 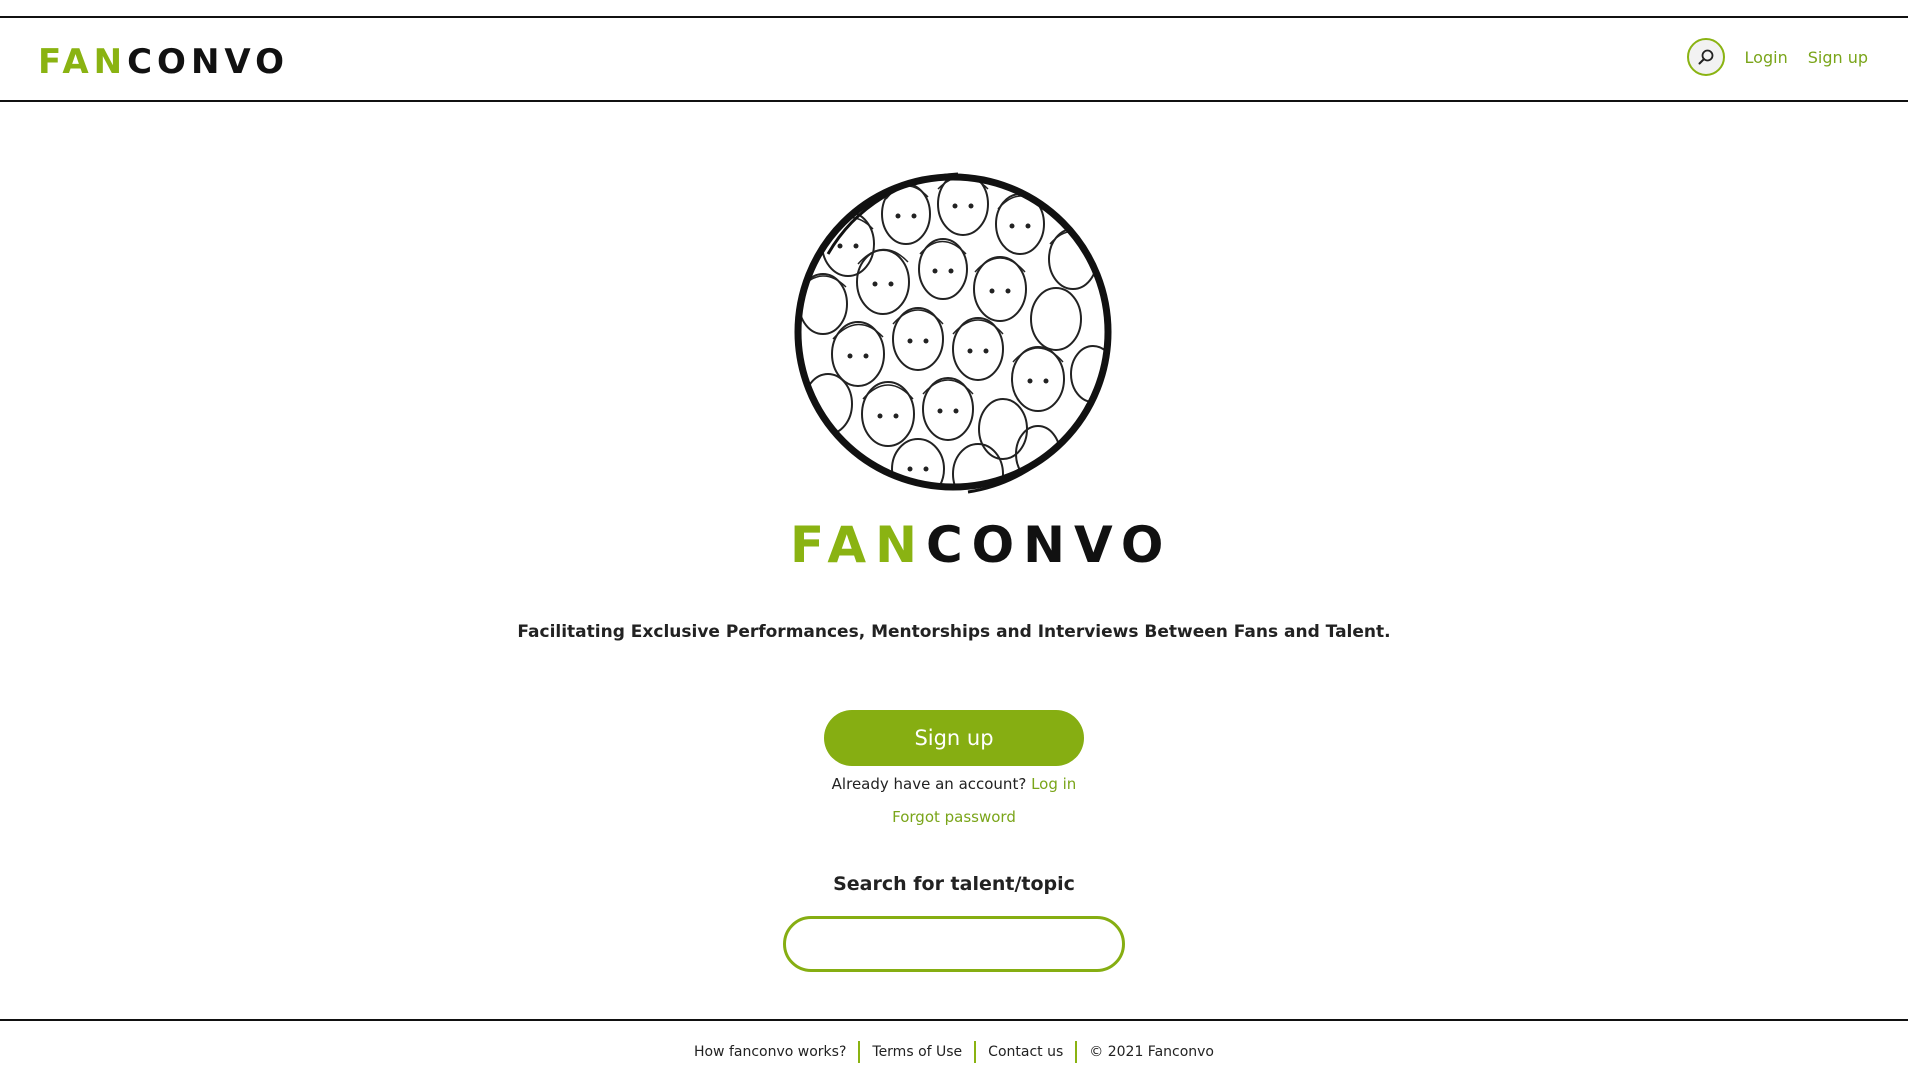 I want to click on login-link: Log in, so click(x=1053, y=784).